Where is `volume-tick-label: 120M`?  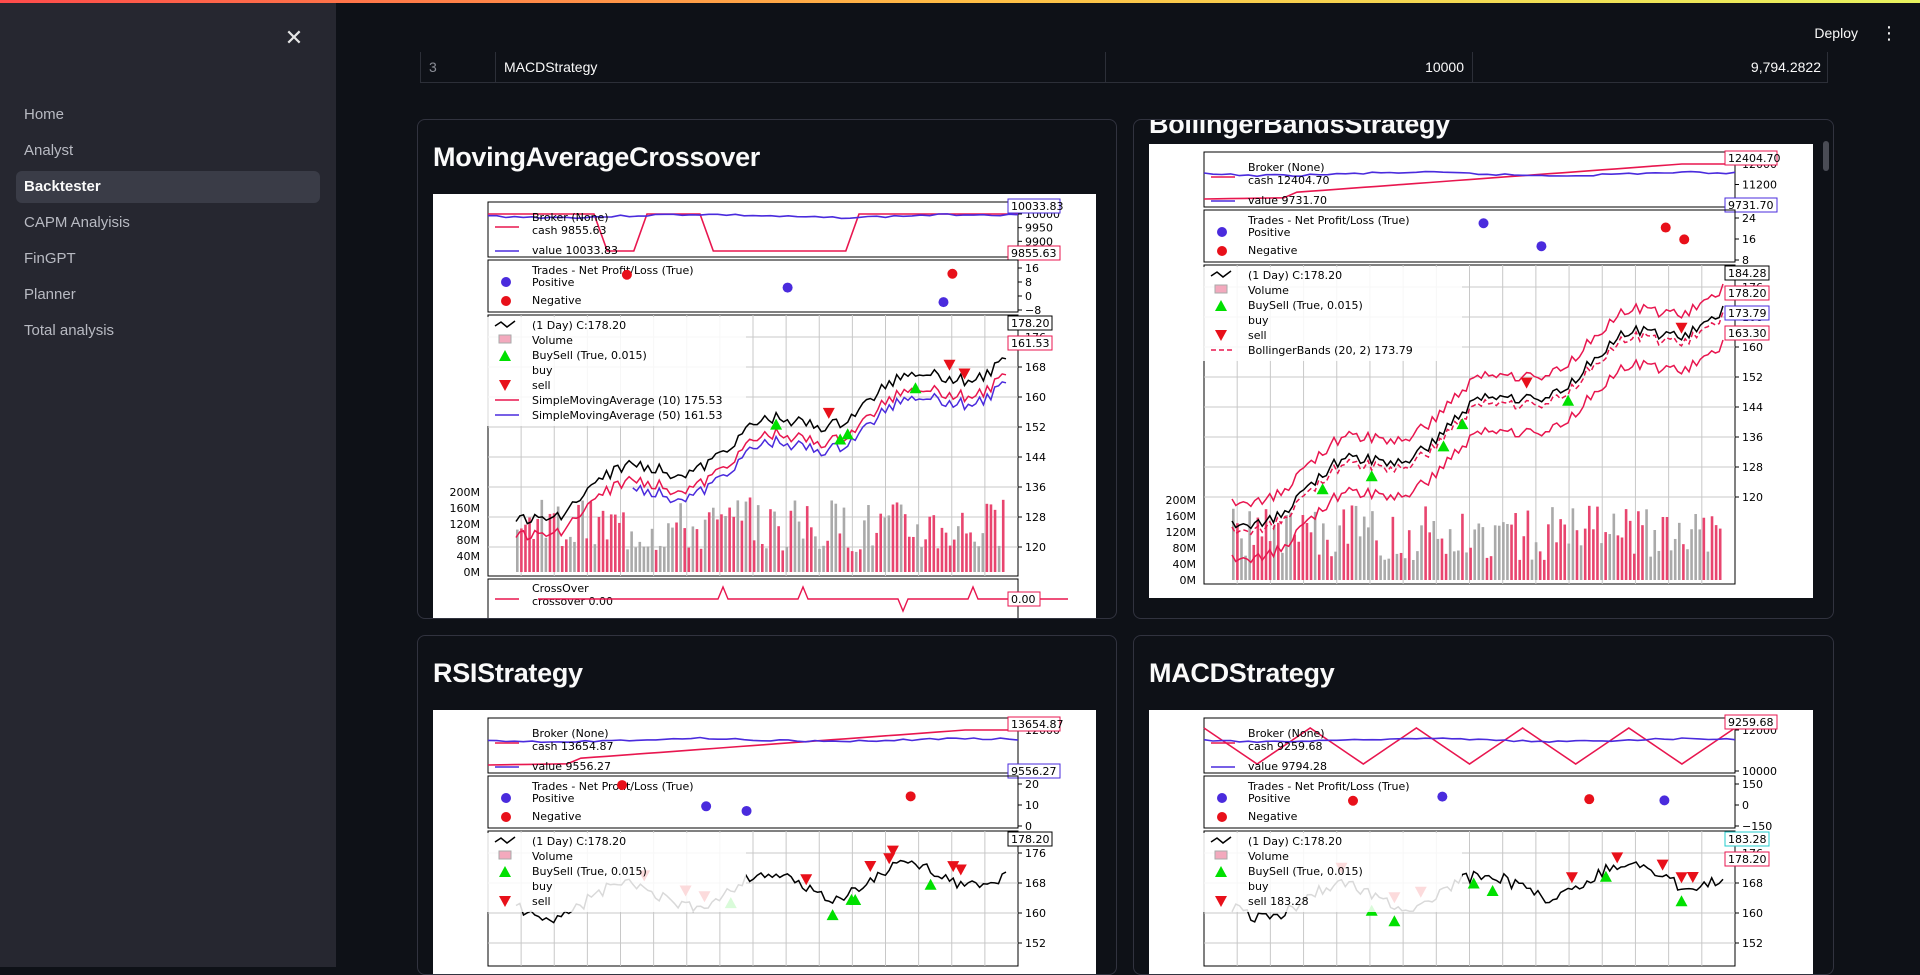 volume-tick-label: 120M is located at coordinates (465, 524).